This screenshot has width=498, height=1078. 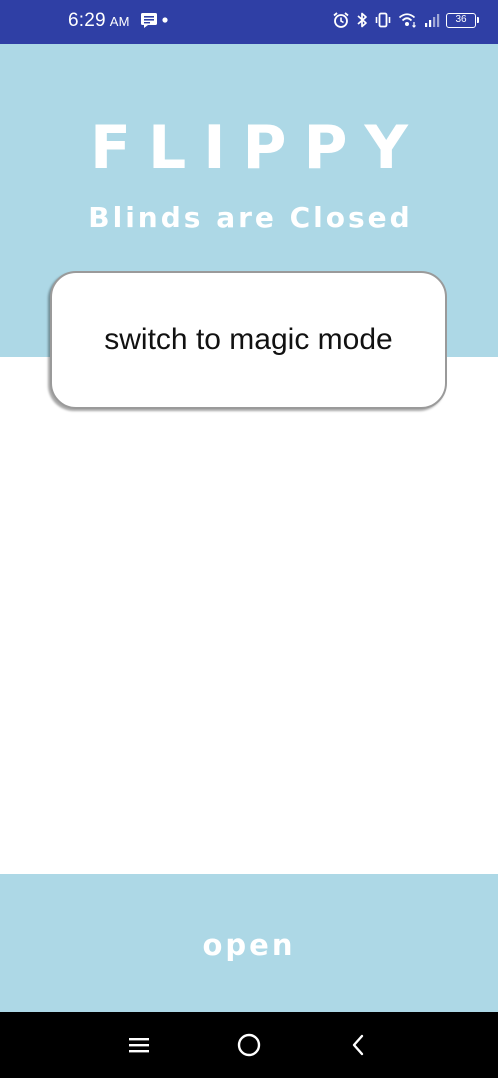 I want to click on status-time: 6:29 AM, so click(x=99, y=21).